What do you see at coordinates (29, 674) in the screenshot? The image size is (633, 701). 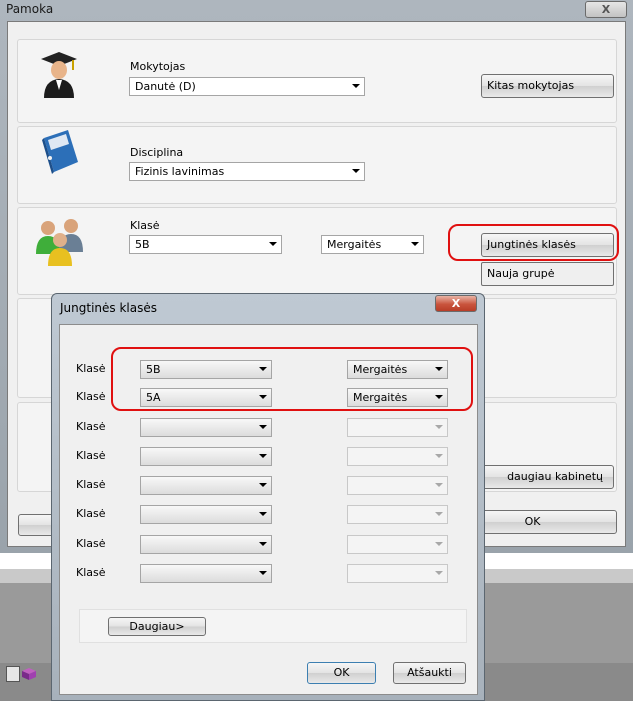 I see `cube-icon` at bounding box center [29, 674].